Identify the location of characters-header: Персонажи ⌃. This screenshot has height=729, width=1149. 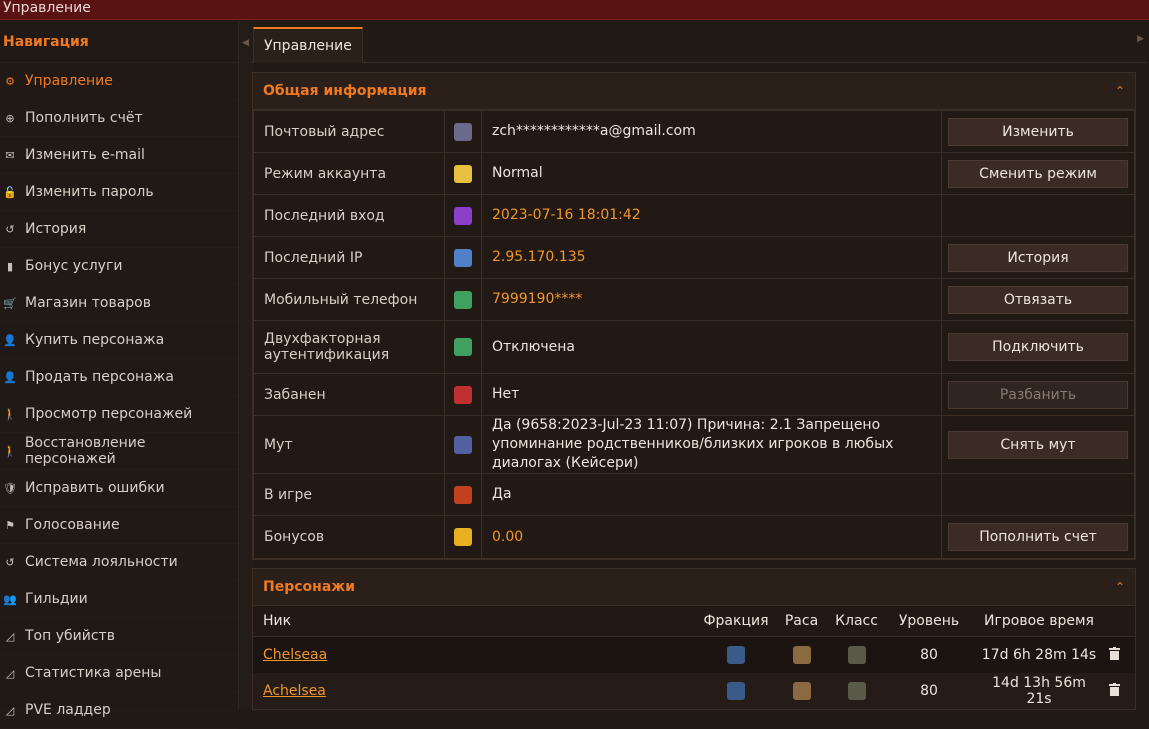
(694, 587).